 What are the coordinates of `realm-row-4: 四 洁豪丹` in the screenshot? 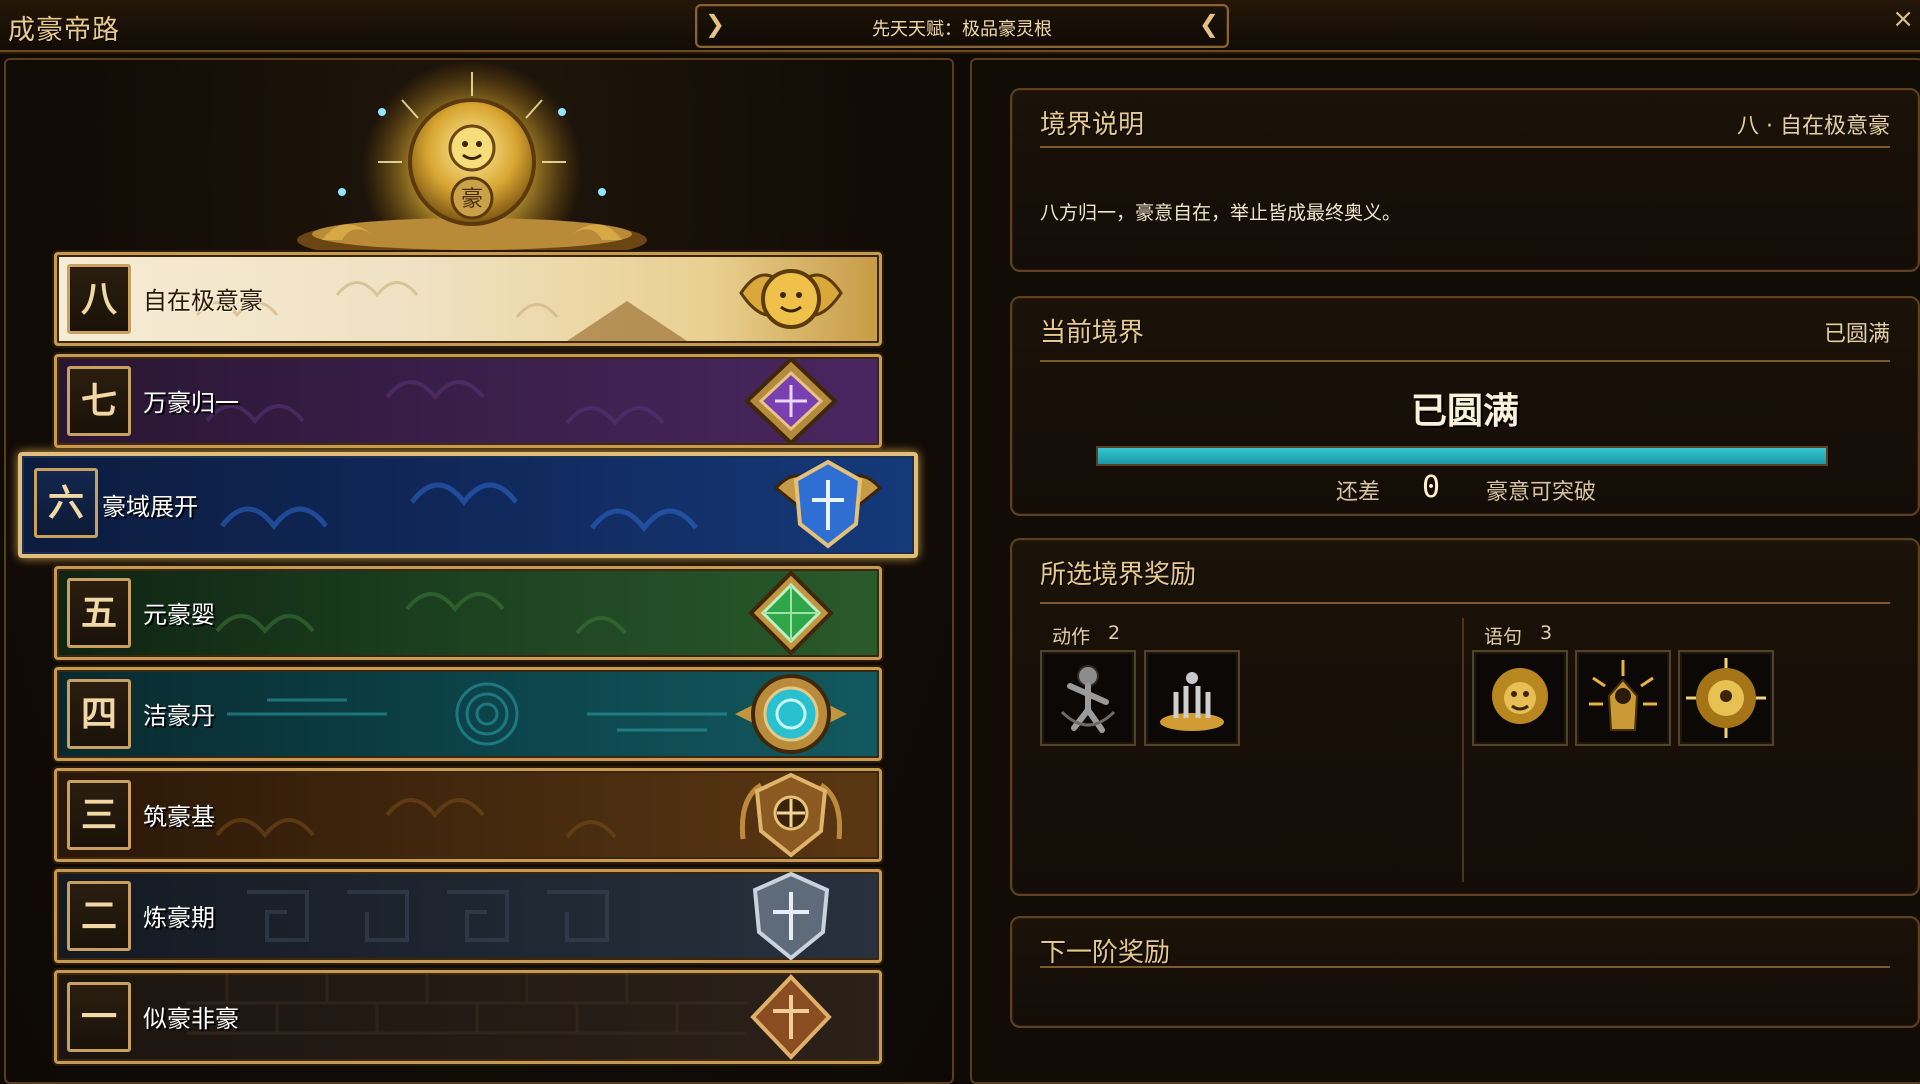 It's located at (468, 714).